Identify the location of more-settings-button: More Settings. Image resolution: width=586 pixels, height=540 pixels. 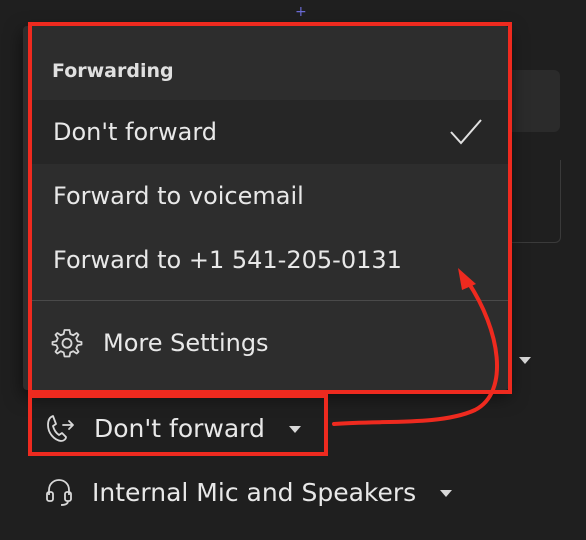
(270, 343).